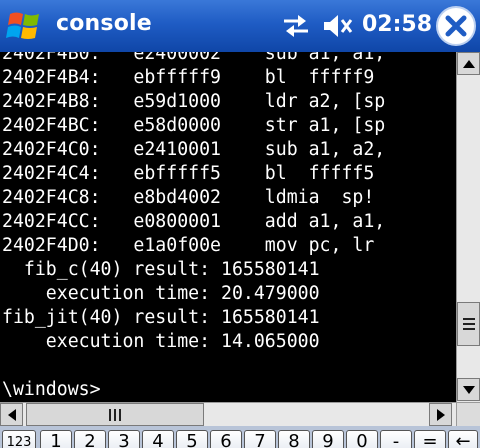  I want to click on volume-icon, so click(338, 26).